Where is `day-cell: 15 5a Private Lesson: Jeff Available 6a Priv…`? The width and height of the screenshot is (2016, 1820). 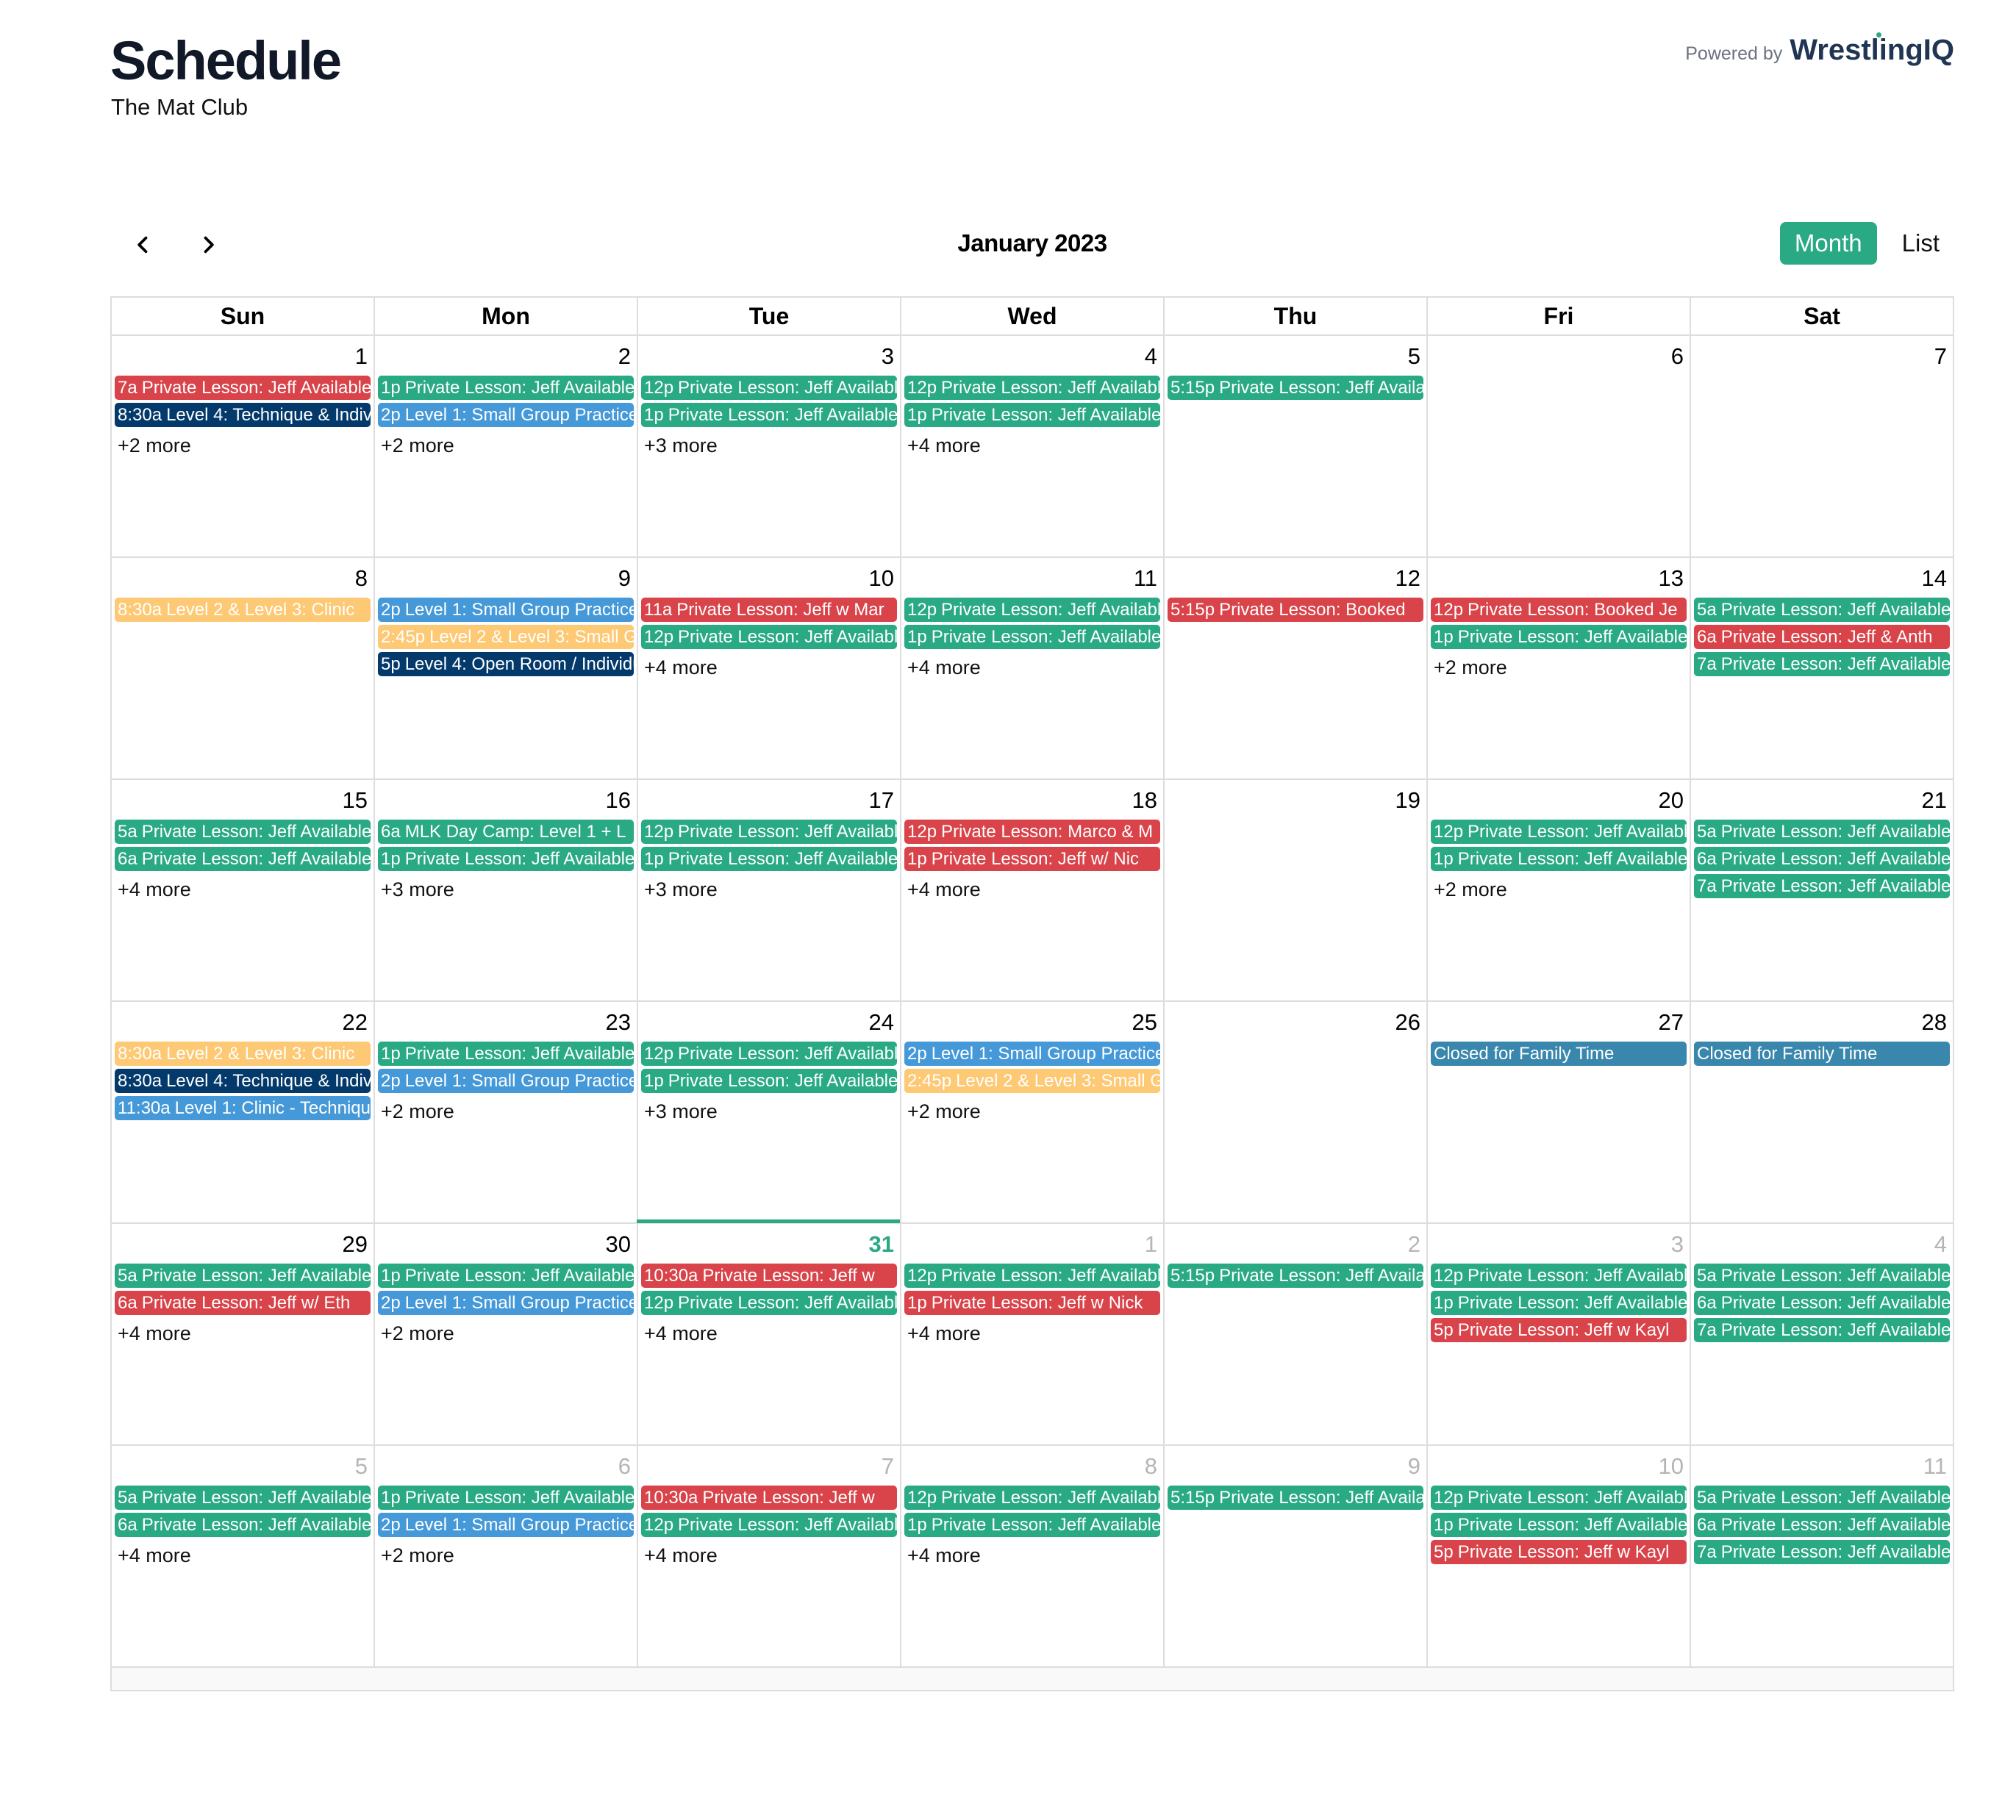
day-cell: 15 5a Private Lesson: Jeff Available 6a Priv… is located at coordinates (242, 890).